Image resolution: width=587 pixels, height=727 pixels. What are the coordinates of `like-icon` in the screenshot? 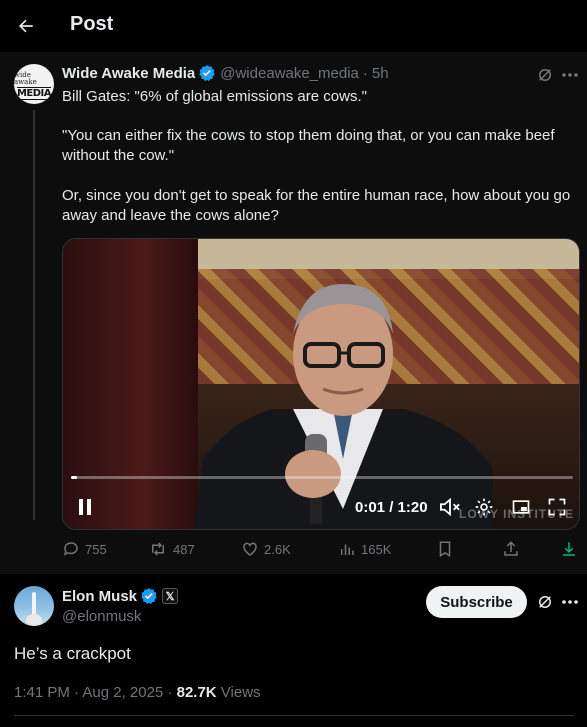 It's located at (250, 549).